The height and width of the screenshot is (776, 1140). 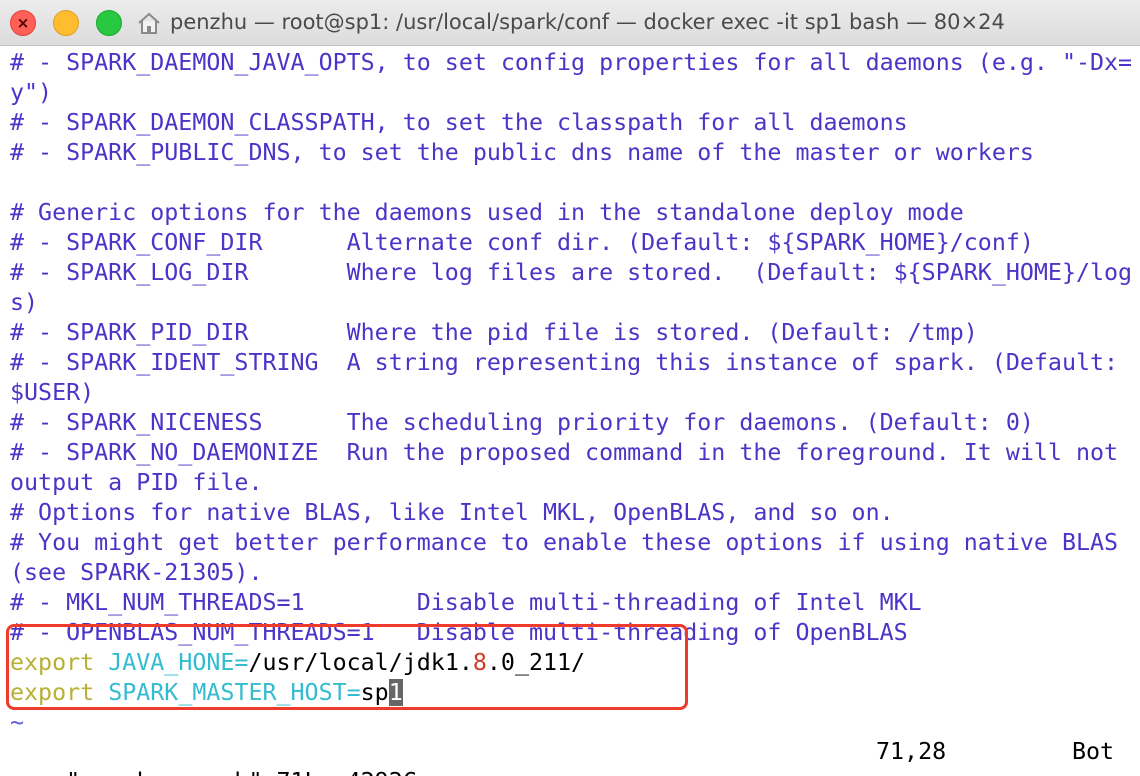 What do you see at coordinates (31, 92) in the screenshot?
I see `terminal-line: y")` at bounding box center [31, 92].